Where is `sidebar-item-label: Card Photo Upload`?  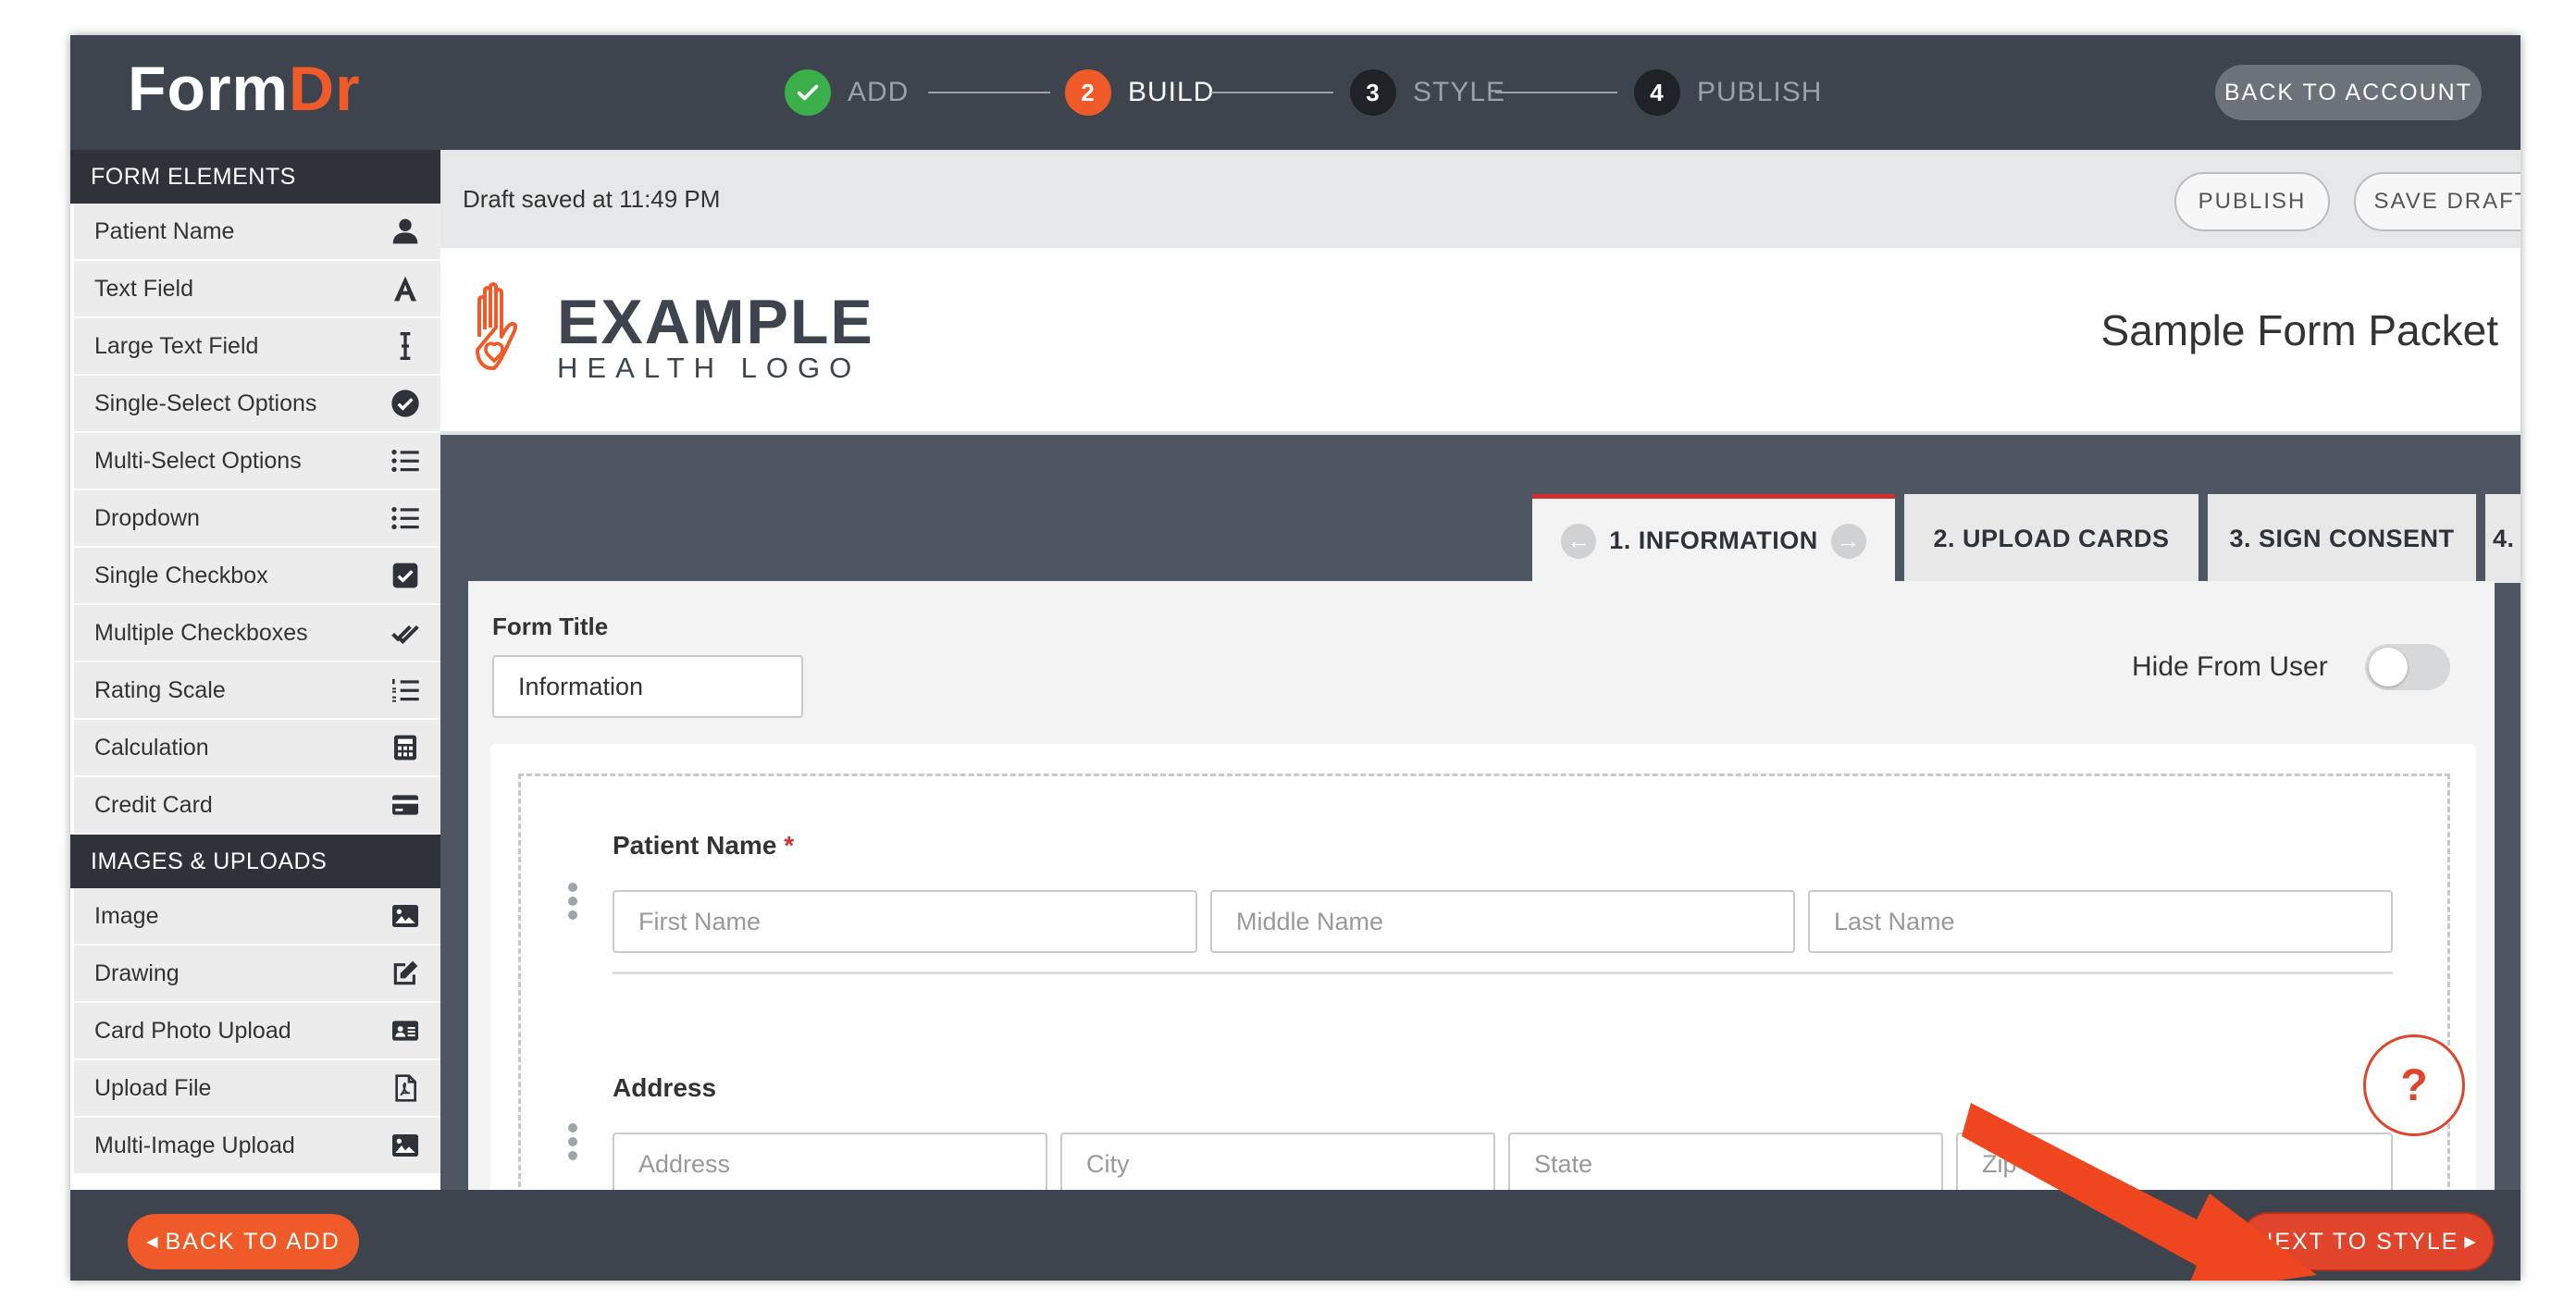 sidebar-item-label: Card Photo Upload is located at coordinates (192, 1030).